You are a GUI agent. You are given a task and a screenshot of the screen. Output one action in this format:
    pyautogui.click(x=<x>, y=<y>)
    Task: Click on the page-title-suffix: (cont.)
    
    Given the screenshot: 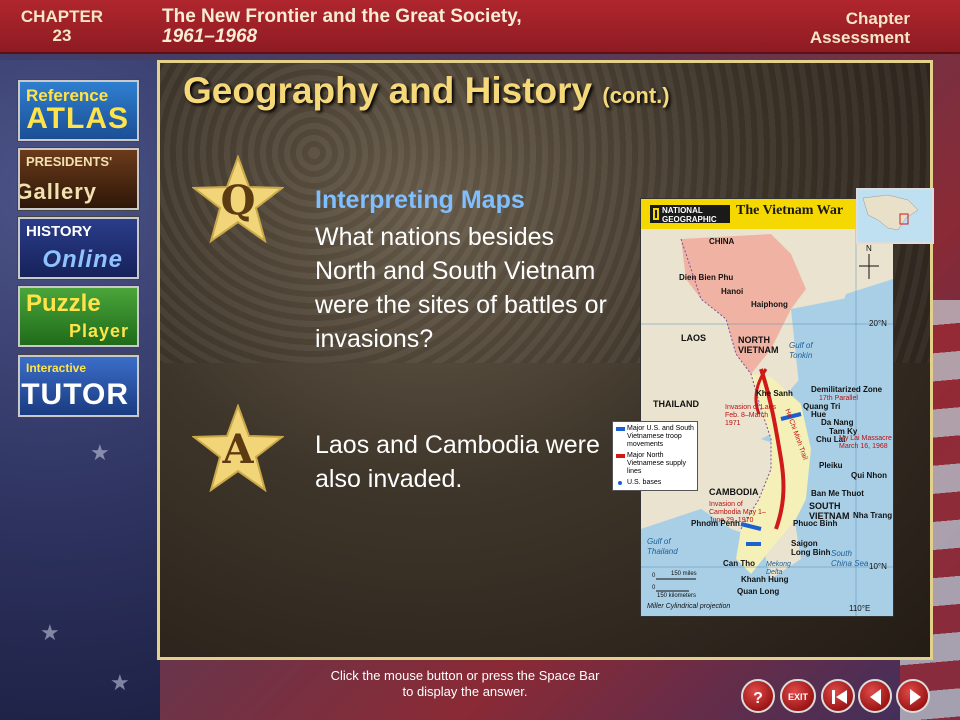 What is the action you would take?
    pyautogui.click(x=636, y=95)
    